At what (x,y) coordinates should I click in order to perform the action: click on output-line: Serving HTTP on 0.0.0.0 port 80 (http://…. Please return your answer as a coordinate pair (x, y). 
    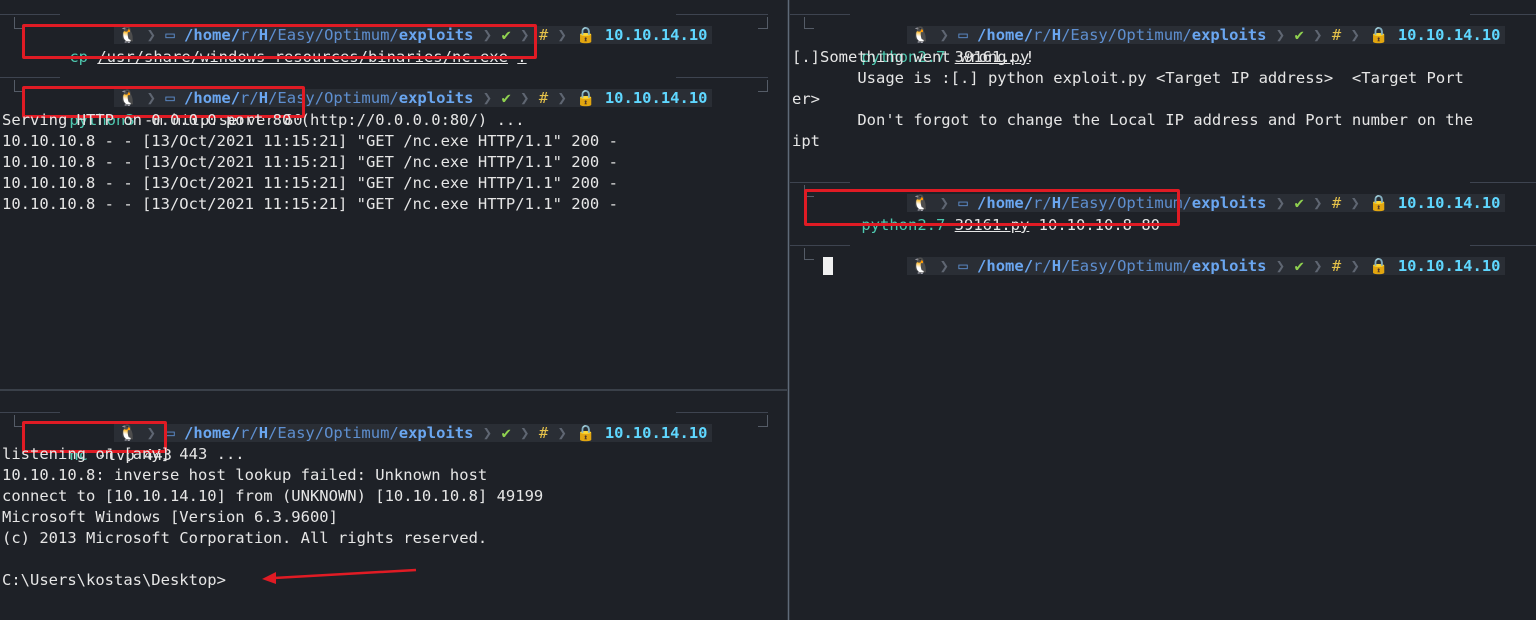
    Looking at the image, I should click on (263, 120).